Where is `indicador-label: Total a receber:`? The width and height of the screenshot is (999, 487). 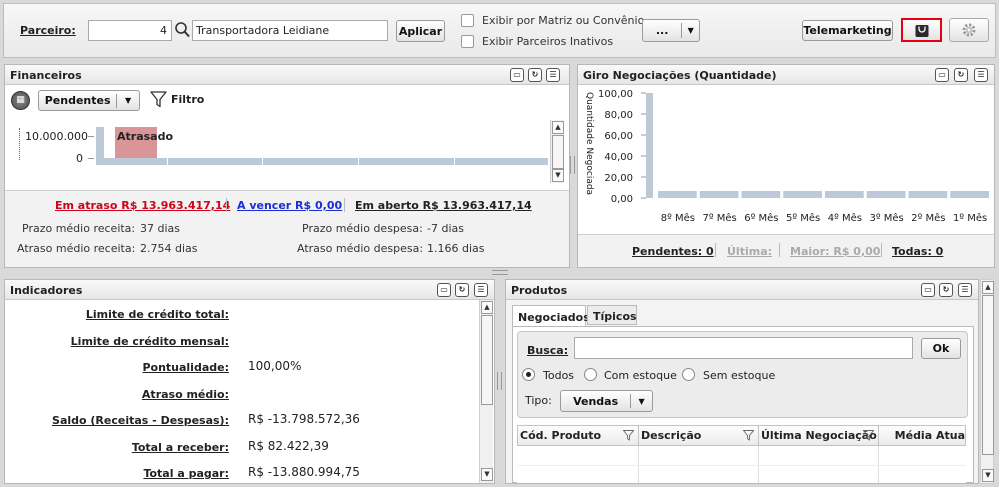 indicador-label: Total a receber: is located at coordinates (180, 447).